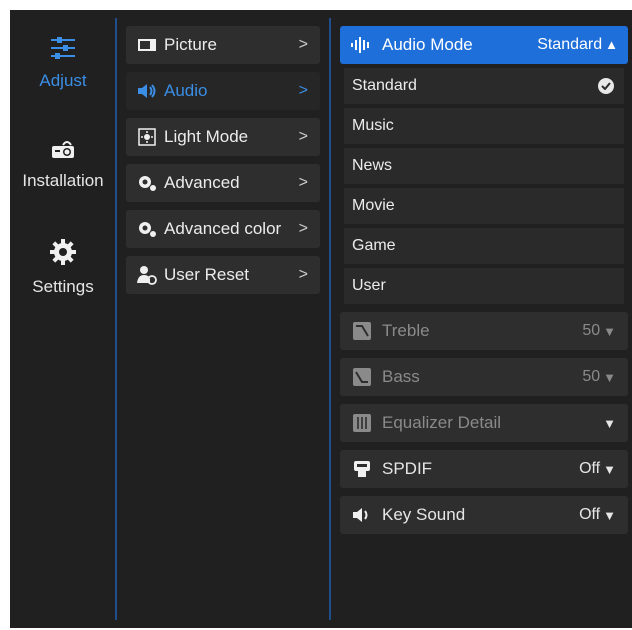 This screenshot has width=632, height=630. Describe the element at coordinates (63, 63) in the screenshot. I see `nav-item-adjust: Adjust` at that location.